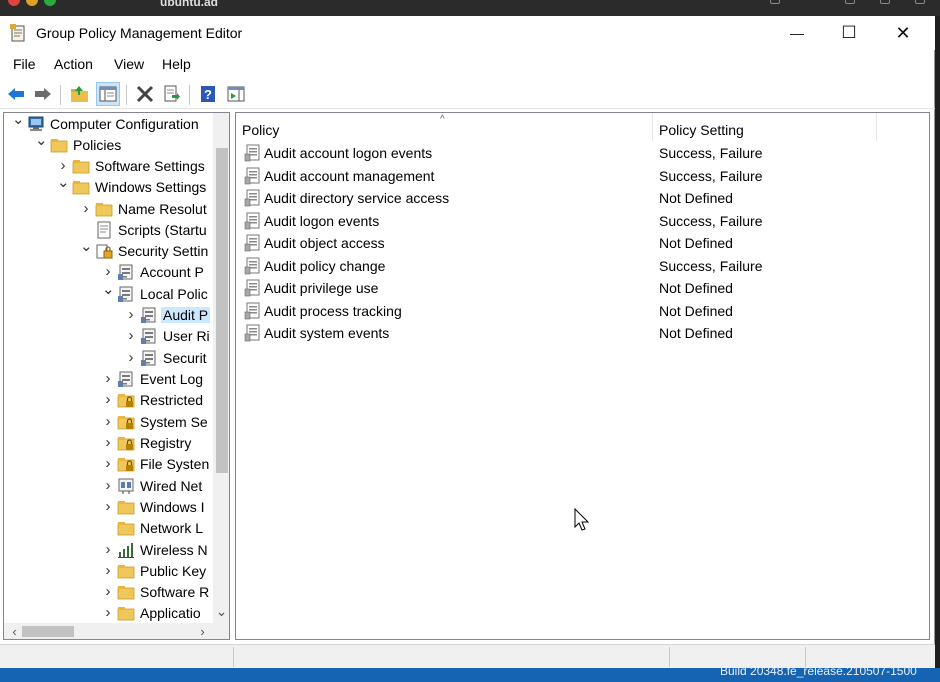 The height and width of the screenshot is (682, 940). I want to click on policy-row: Audit policy change Success, Failure, so click(581, 266).